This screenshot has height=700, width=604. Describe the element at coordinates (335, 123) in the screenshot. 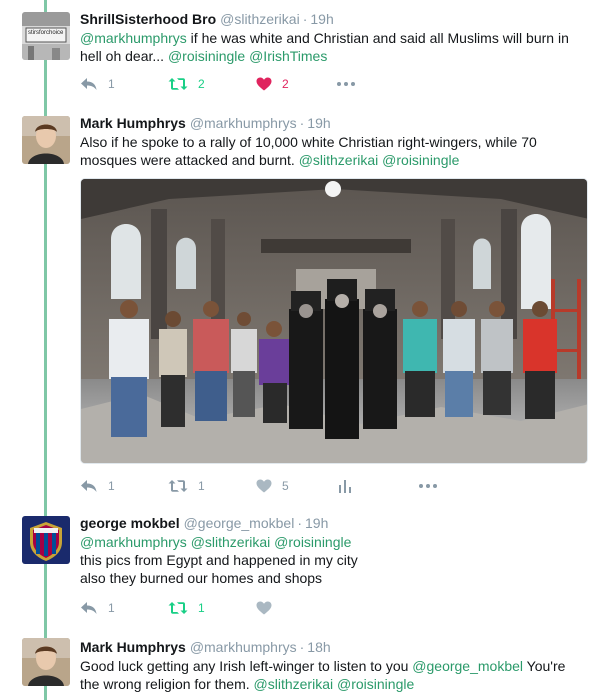

I see `tweet-header: Mark Humphrys @markhumphrys · 19h` at that location.